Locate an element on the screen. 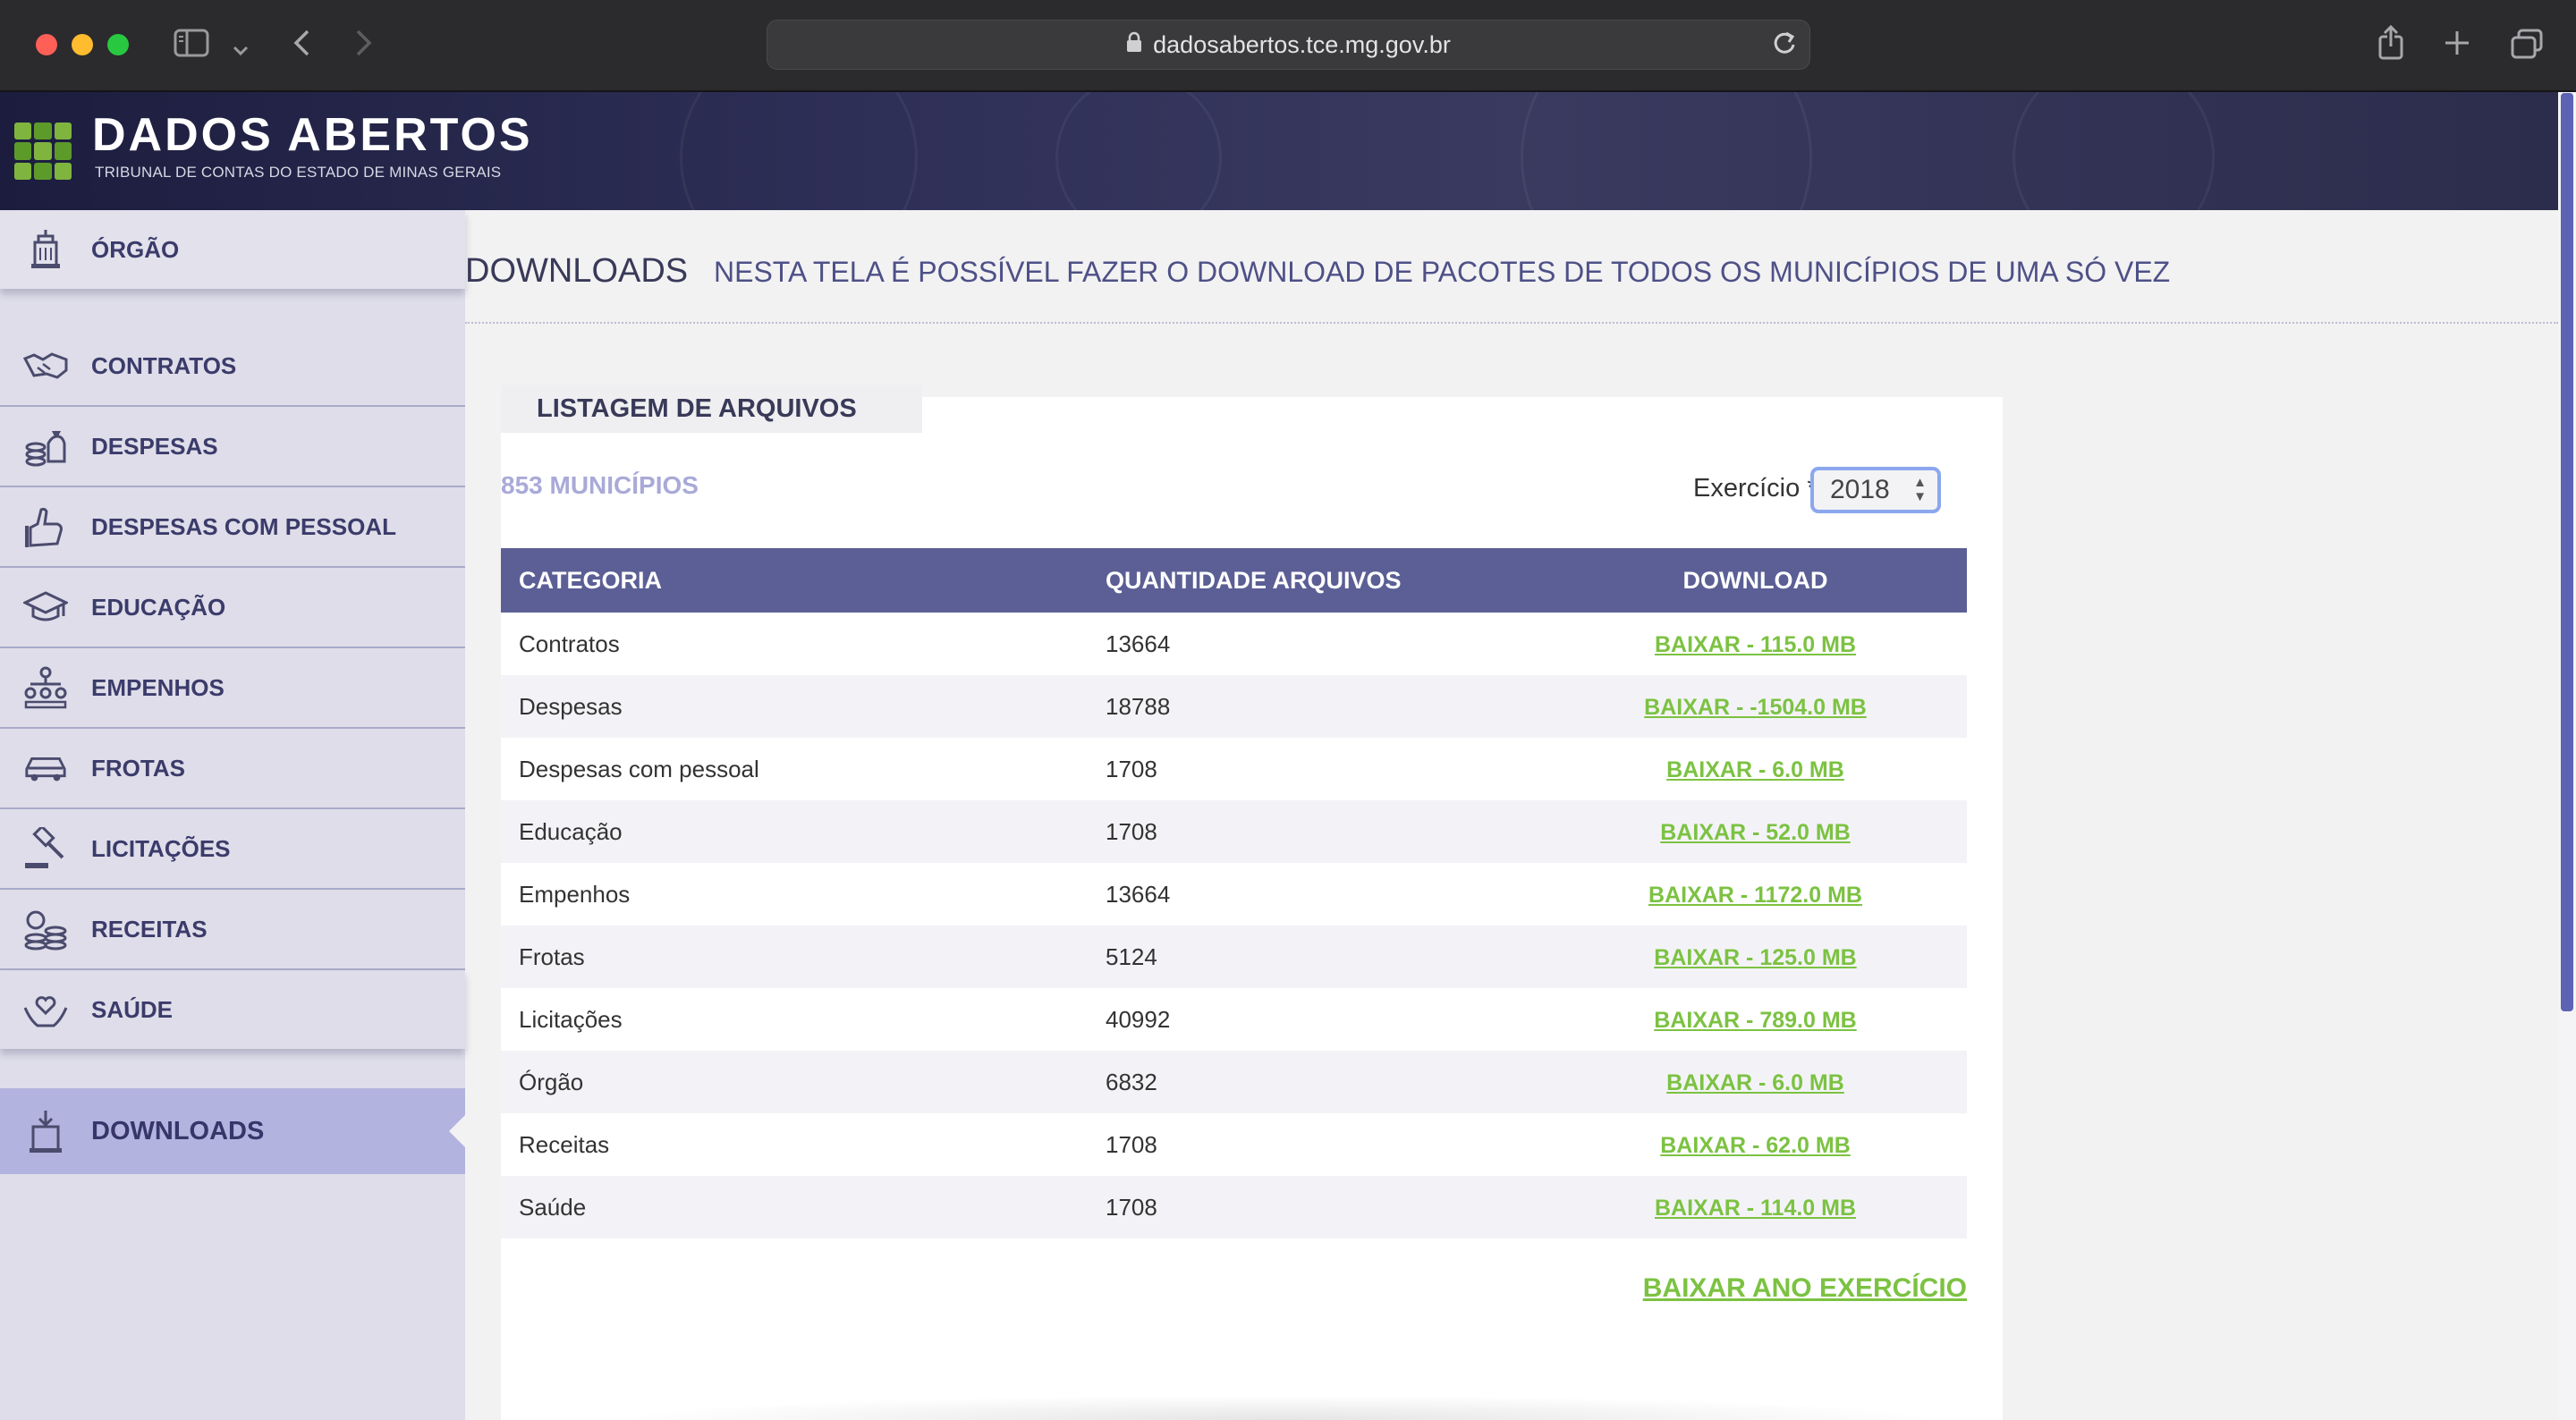 The width and height of the screenshot is (2576, 1420). municipality-count: 853 MUNICÍPIOS is located at coordinates (600, 485).